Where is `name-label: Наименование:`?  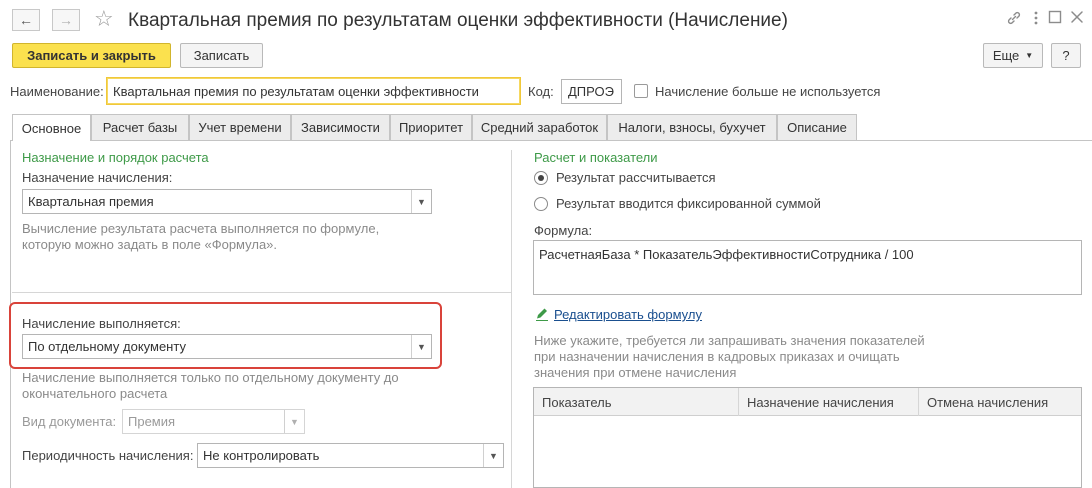 name-label: Наименование: is located at coordinates (57, 91).